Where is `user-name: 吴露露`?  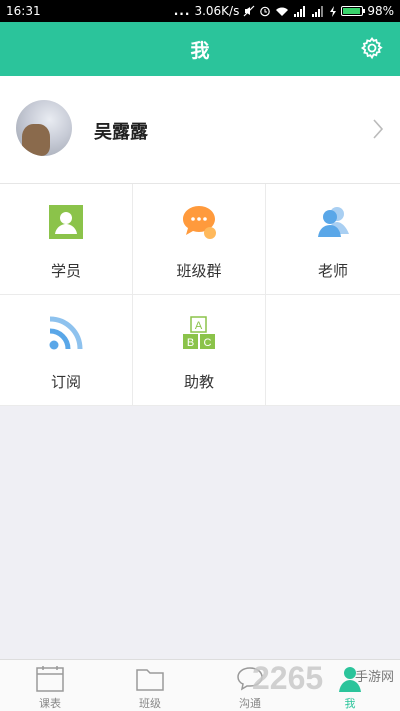 user-name: 吴露露 is located at coordinates (121, 132).